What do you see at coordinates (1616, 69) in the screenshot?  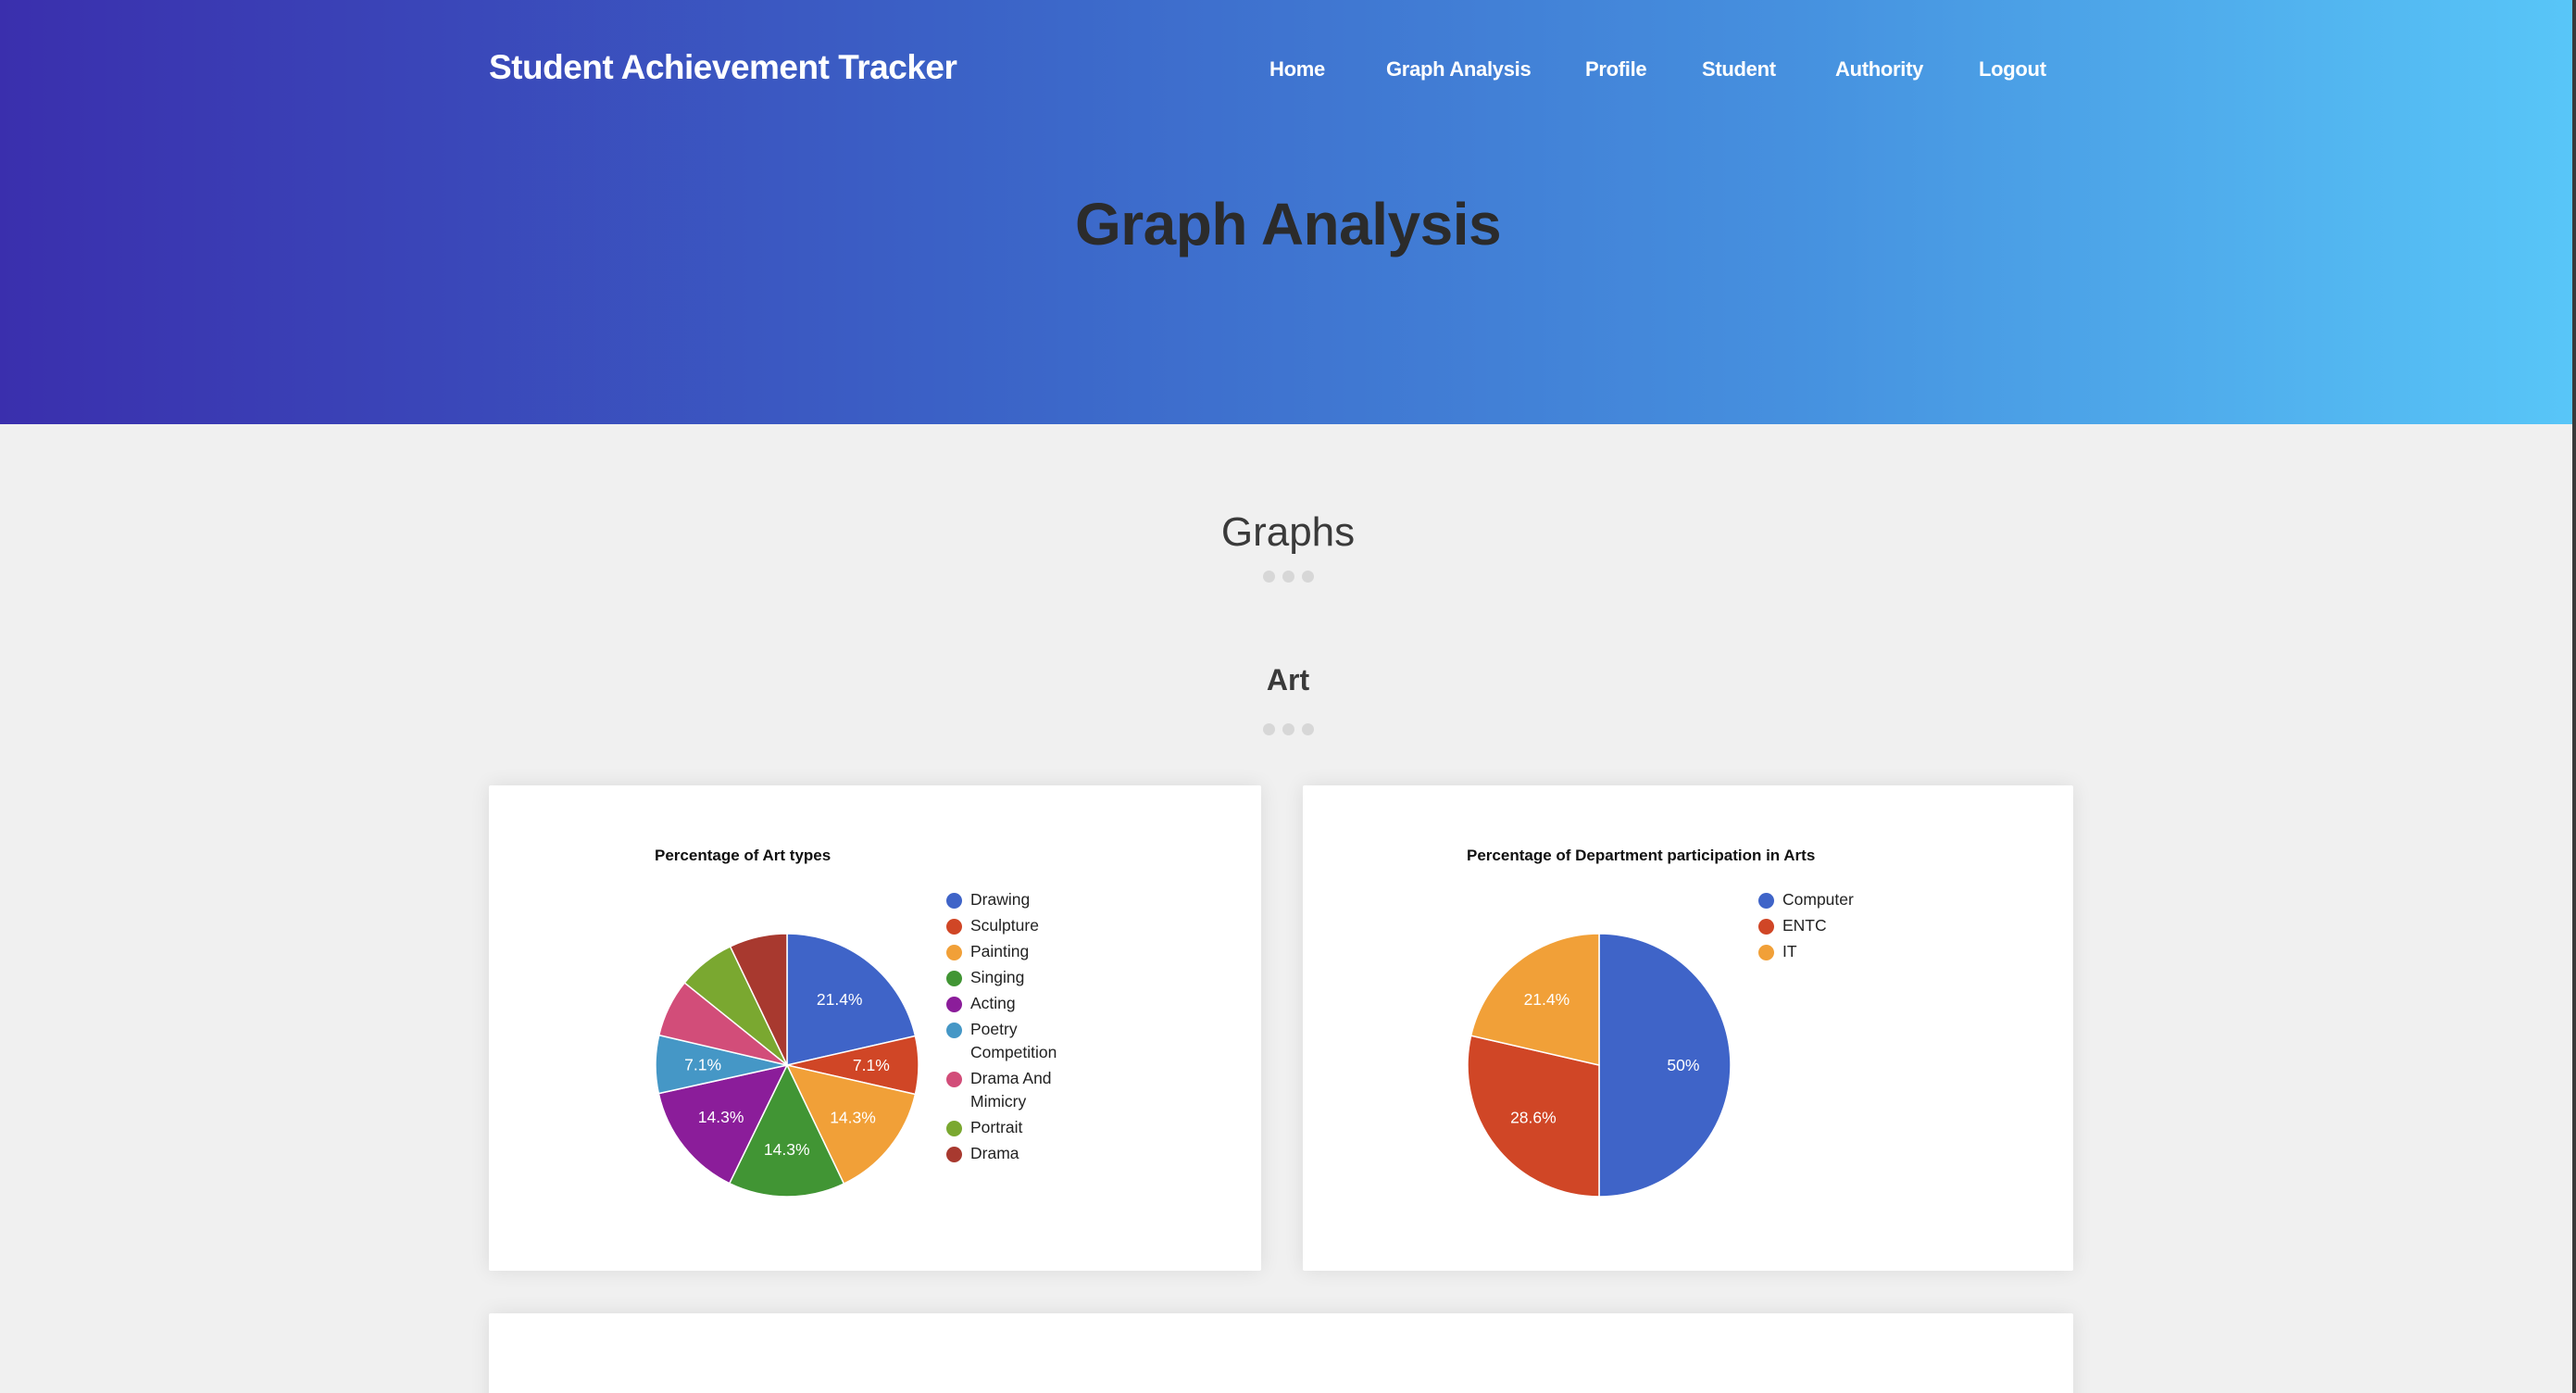 I see `nav-profile: Profile` at bounding box center [1616, 69].